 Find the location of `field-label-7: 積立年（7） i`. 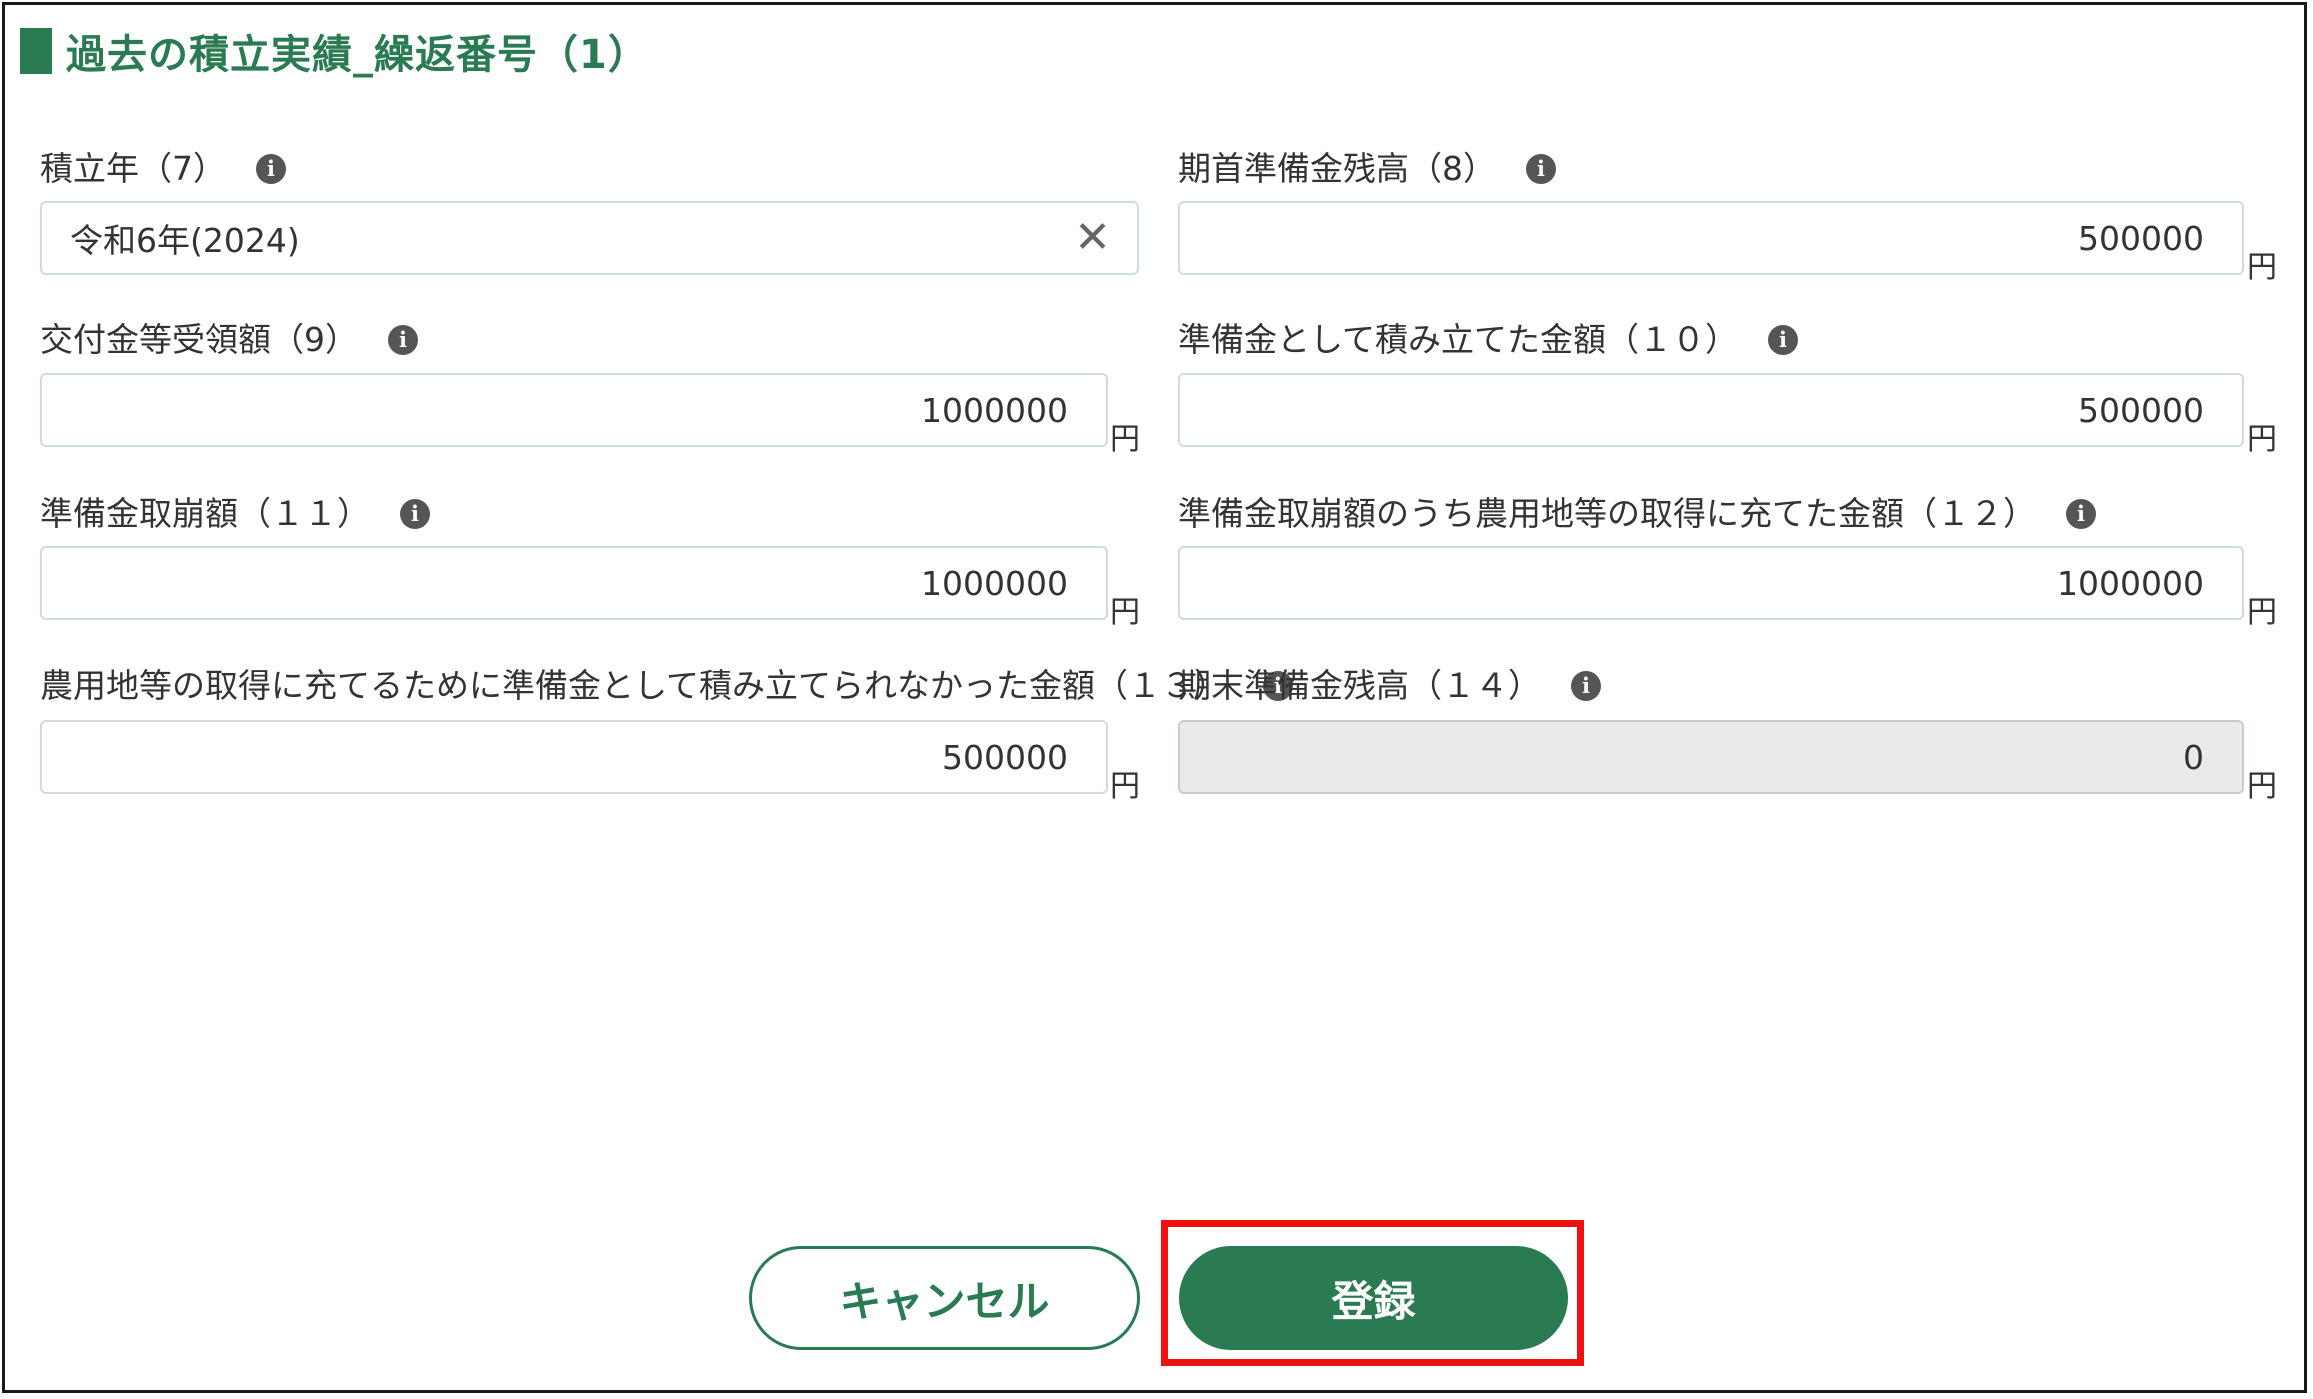

field-label-7: 積立年（7） i is located at coordinates (163, 169).